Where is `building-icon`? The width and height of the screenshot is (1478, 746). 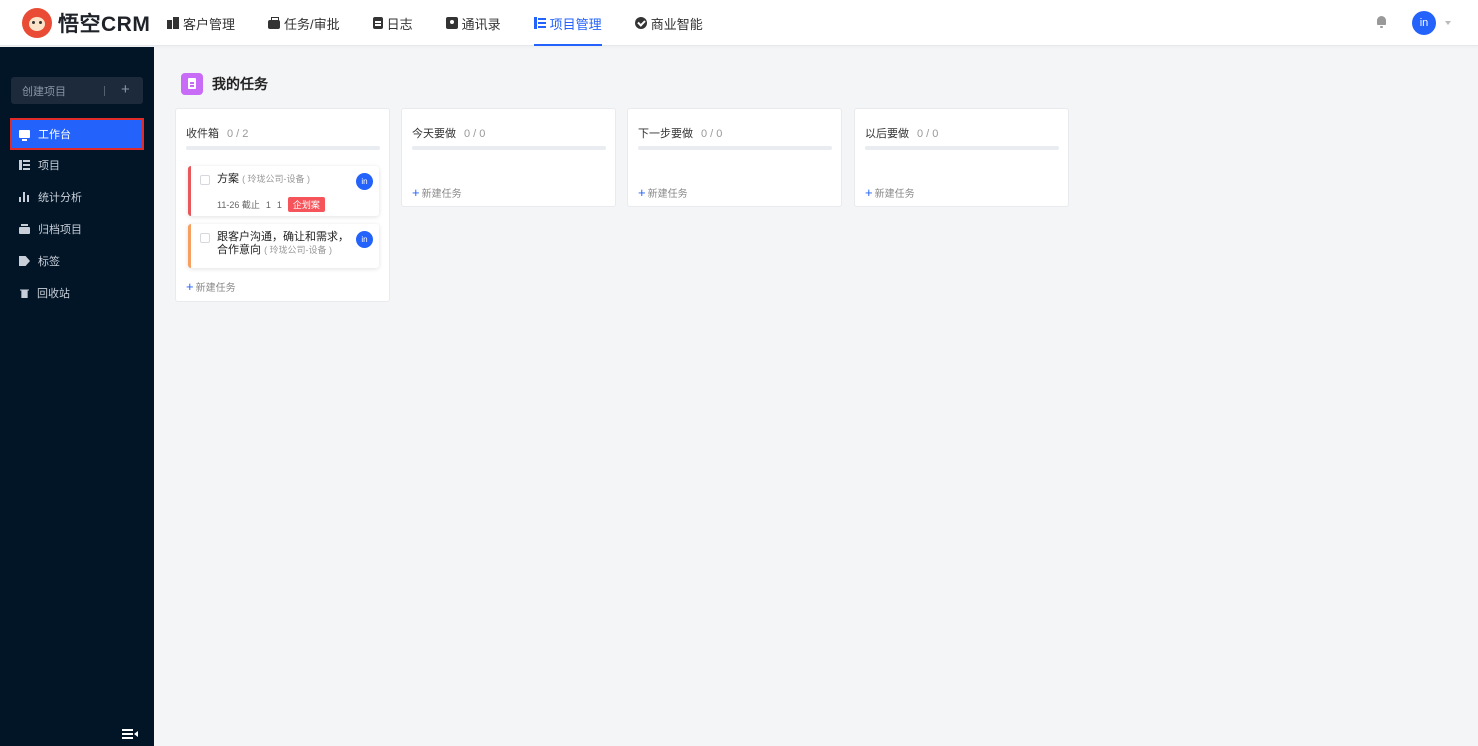 building-icon is located at coordinates (173, 23).